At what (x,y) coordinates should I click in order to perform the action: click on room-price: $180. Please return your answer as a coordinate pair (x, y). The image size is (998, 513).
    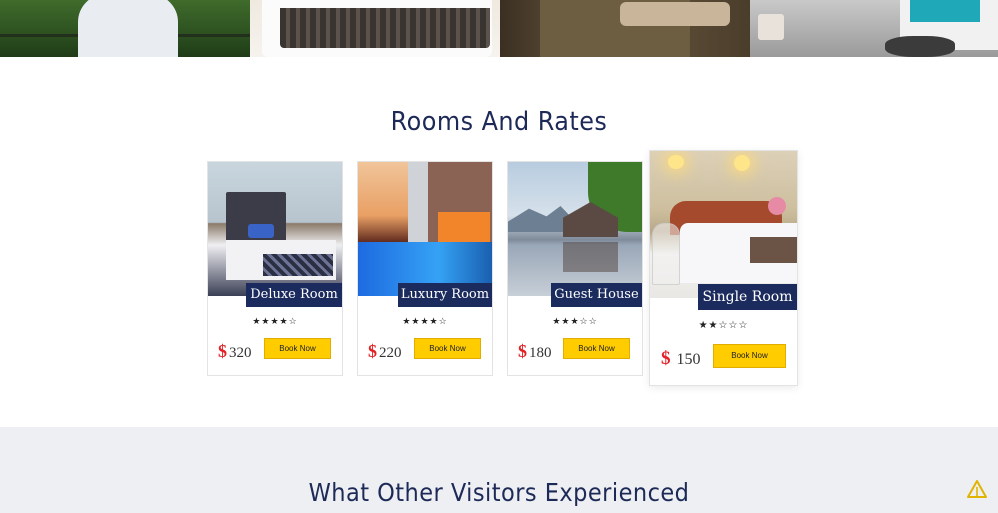
    Looking at the image, I should click on (535, 351).